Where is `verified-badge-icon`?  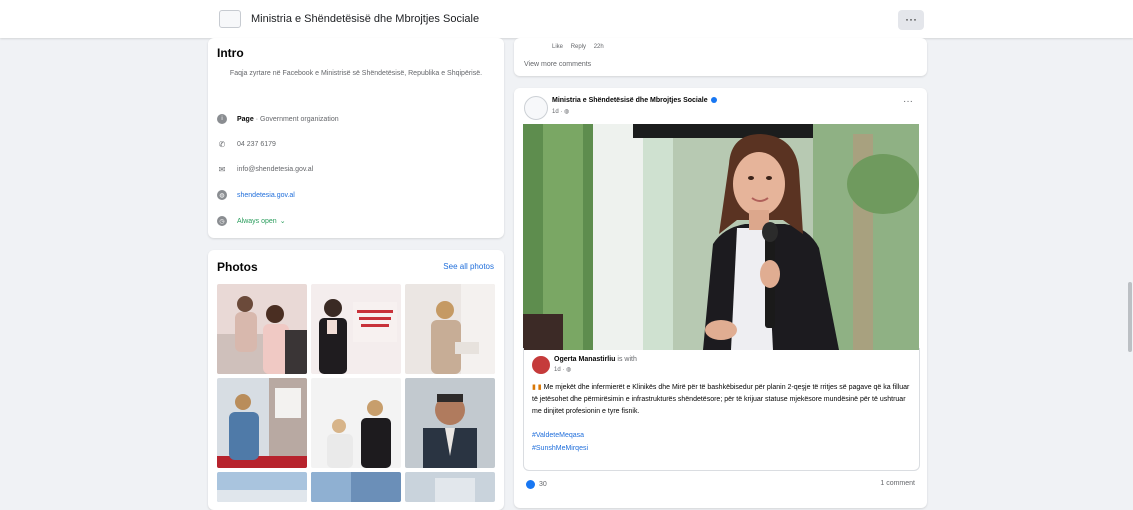
verified-badge-icon is located at coordinates (713, 100).